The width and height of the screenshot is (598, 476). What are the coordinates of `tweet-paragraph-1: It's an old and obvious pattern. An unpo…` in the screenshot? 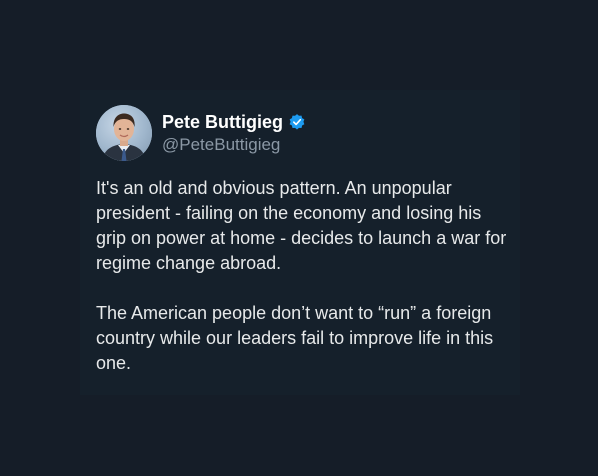 It's located at (301, 225).